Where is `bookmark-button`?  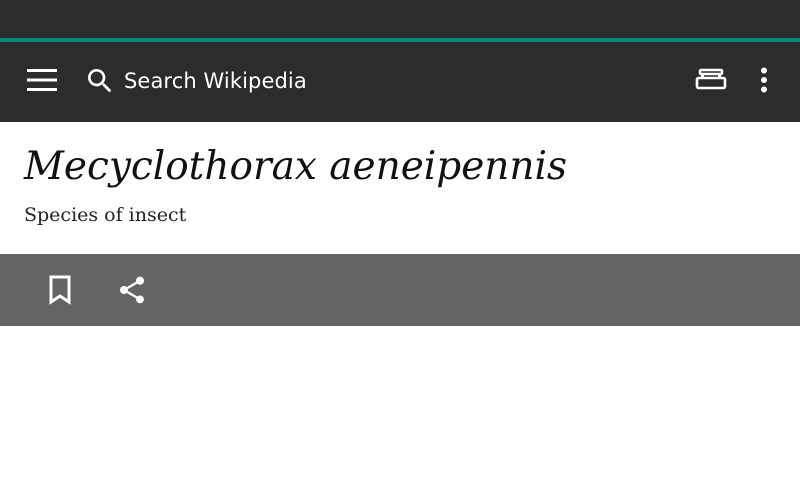
bookmark-button is located at coordinates (60, 290).